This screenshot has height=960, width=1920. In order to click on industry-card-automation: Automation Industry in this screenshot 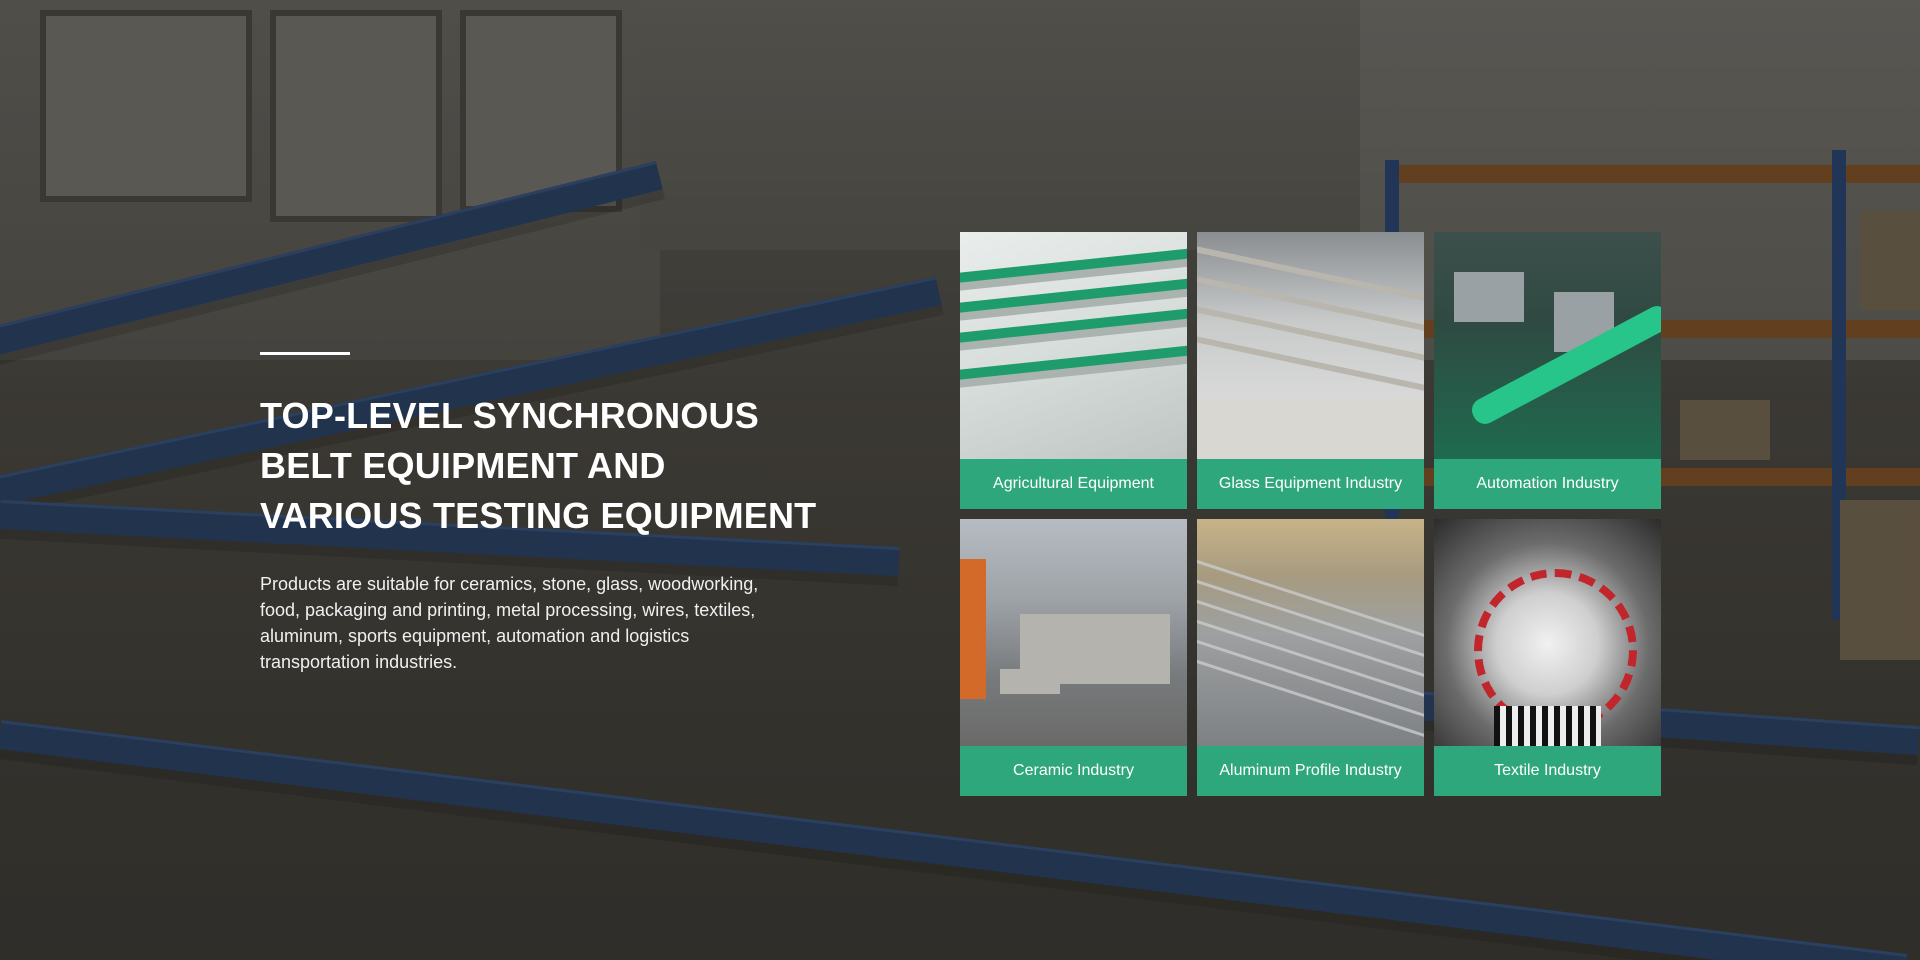, I will do `click(1547, 370)`.